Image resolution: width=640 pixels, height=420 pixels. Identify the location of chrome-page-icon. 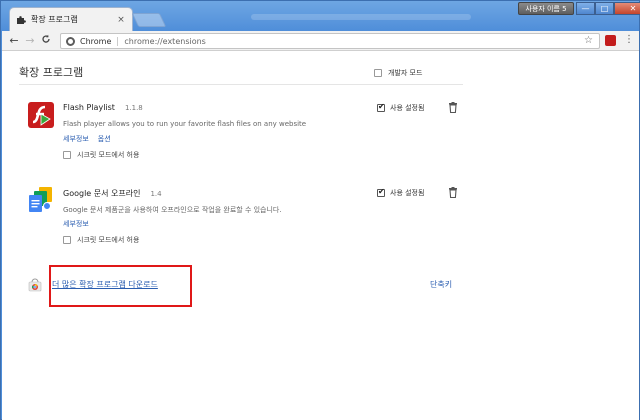
(70, 41).